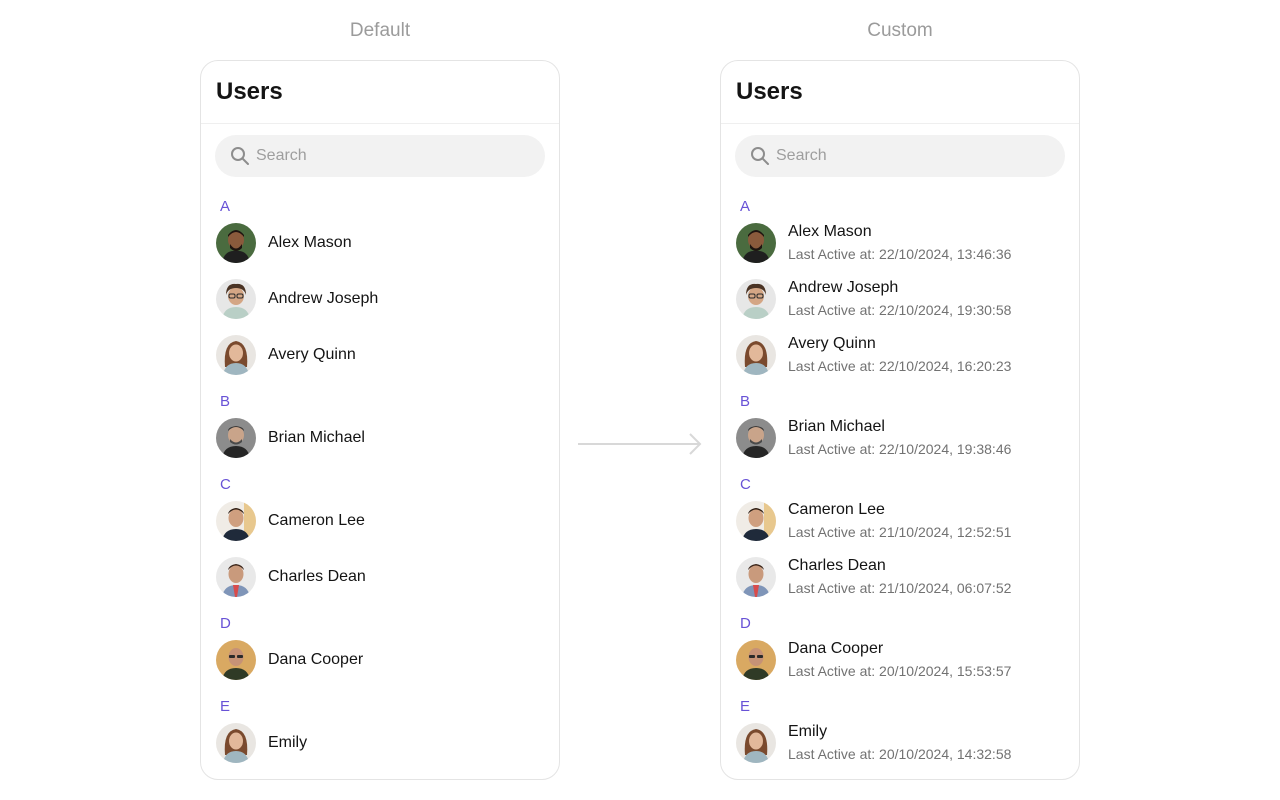  What do you see at coordinates (900, 449) in the screenshot?
I see `last-active-text: Last Active at: 22/10/2024, 19:38:46` at bounding box center [900, 449].